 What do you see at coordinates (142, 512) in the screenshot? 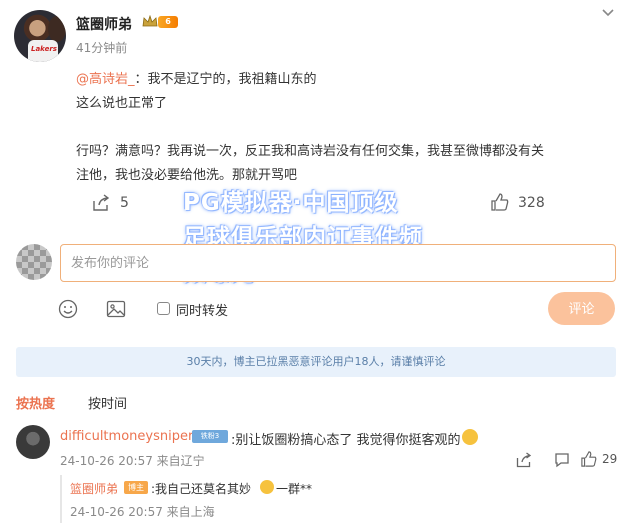
I see `reply-meta: 24-10-26 20:57 来自上海` at bounding box center [142, 512].